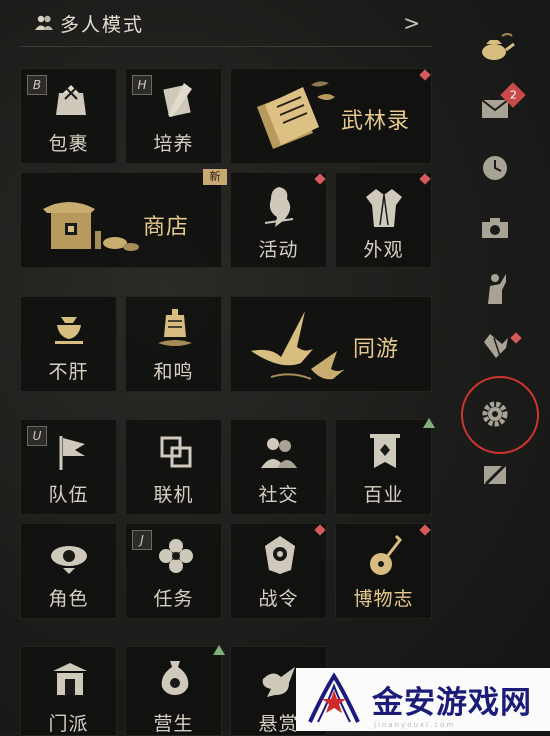 This screenshot has height=736, width=550. What do you see at coordinates (177, 100) in the screenshot?
I see `scroll-brush-icon` at bounding box center [177, 100].